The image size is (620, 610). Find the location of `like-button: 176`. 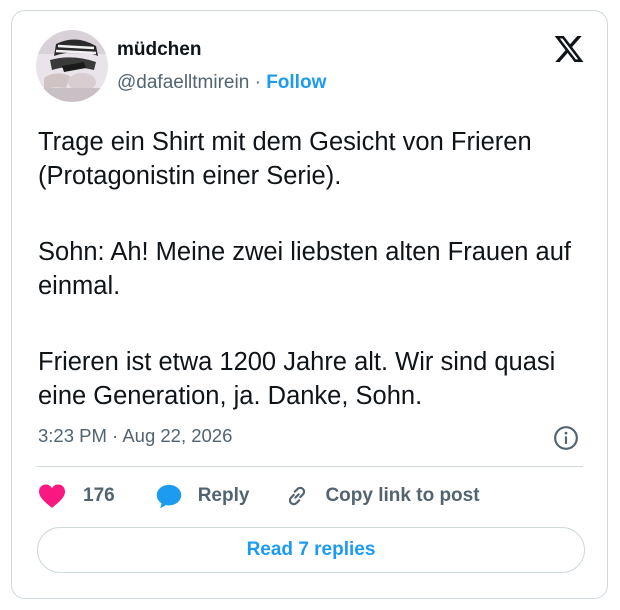

like-button: 176 is located at coordinates (76, 496).